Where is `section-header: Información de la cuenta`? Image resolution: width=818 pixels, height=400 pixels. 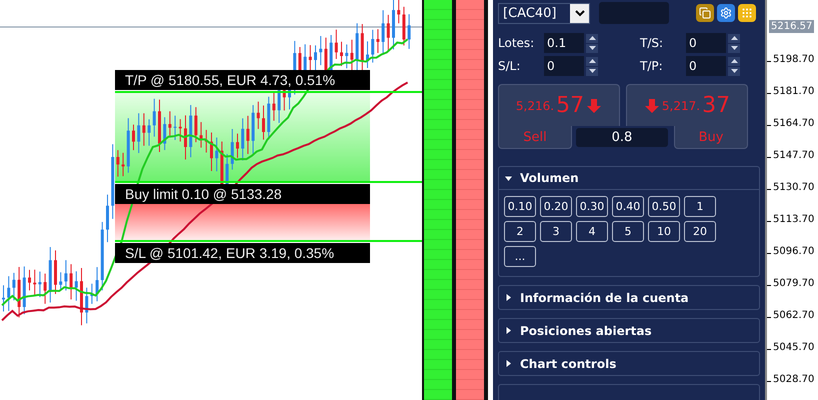 section-header: Información de la cuenta is located at coordinates (629, 297).